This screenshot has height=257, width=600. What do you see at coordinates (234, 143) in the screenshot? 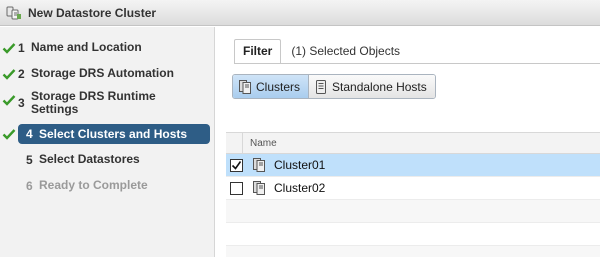
I see `checkbox-column-header` at bounding box center [234, 143].